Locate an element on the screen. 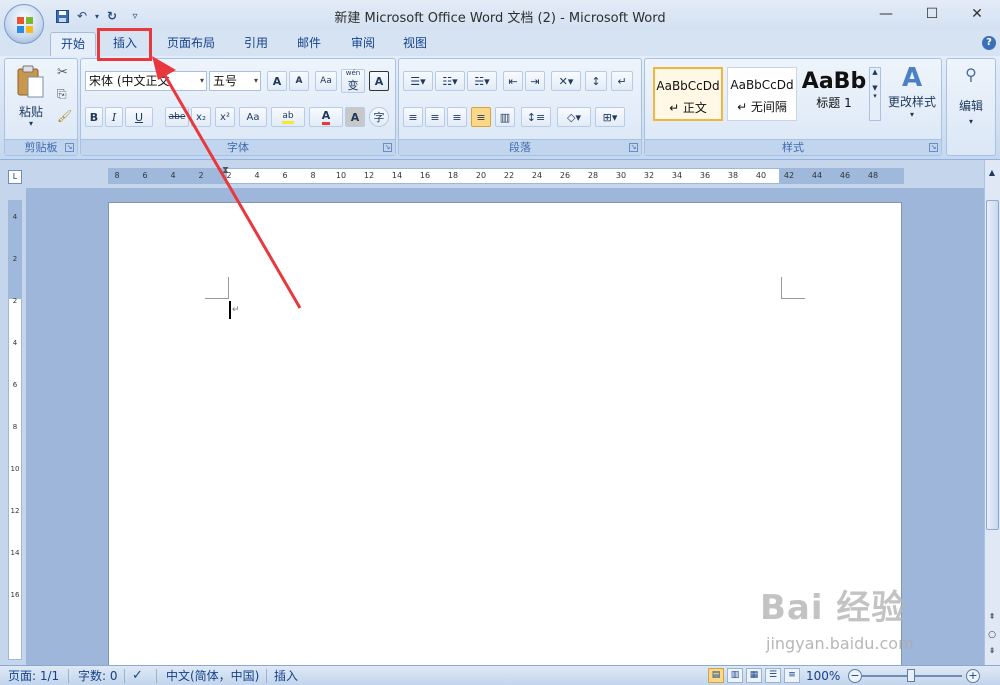 This screenshot has height=685, width=1000. zoom-level: 100% is located at coordinates (823, 676).